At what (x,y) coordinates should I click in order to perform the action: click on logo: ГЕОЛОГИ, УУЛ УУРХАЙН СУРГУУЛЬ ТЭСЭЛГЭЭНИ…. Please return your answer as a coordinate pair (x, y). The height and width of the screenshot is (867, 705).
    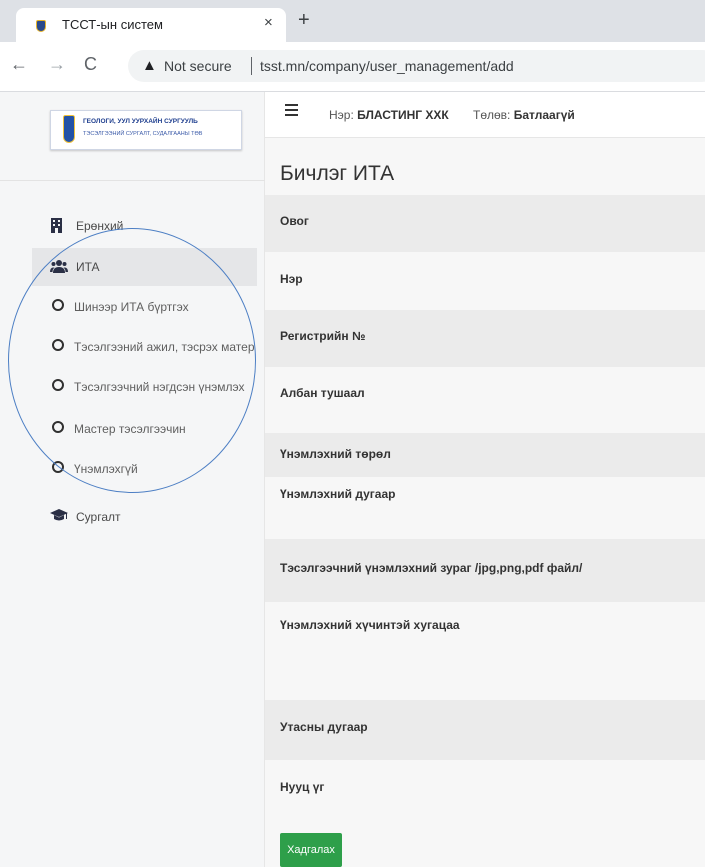
    Looking at the image, I should click on (146, 130).